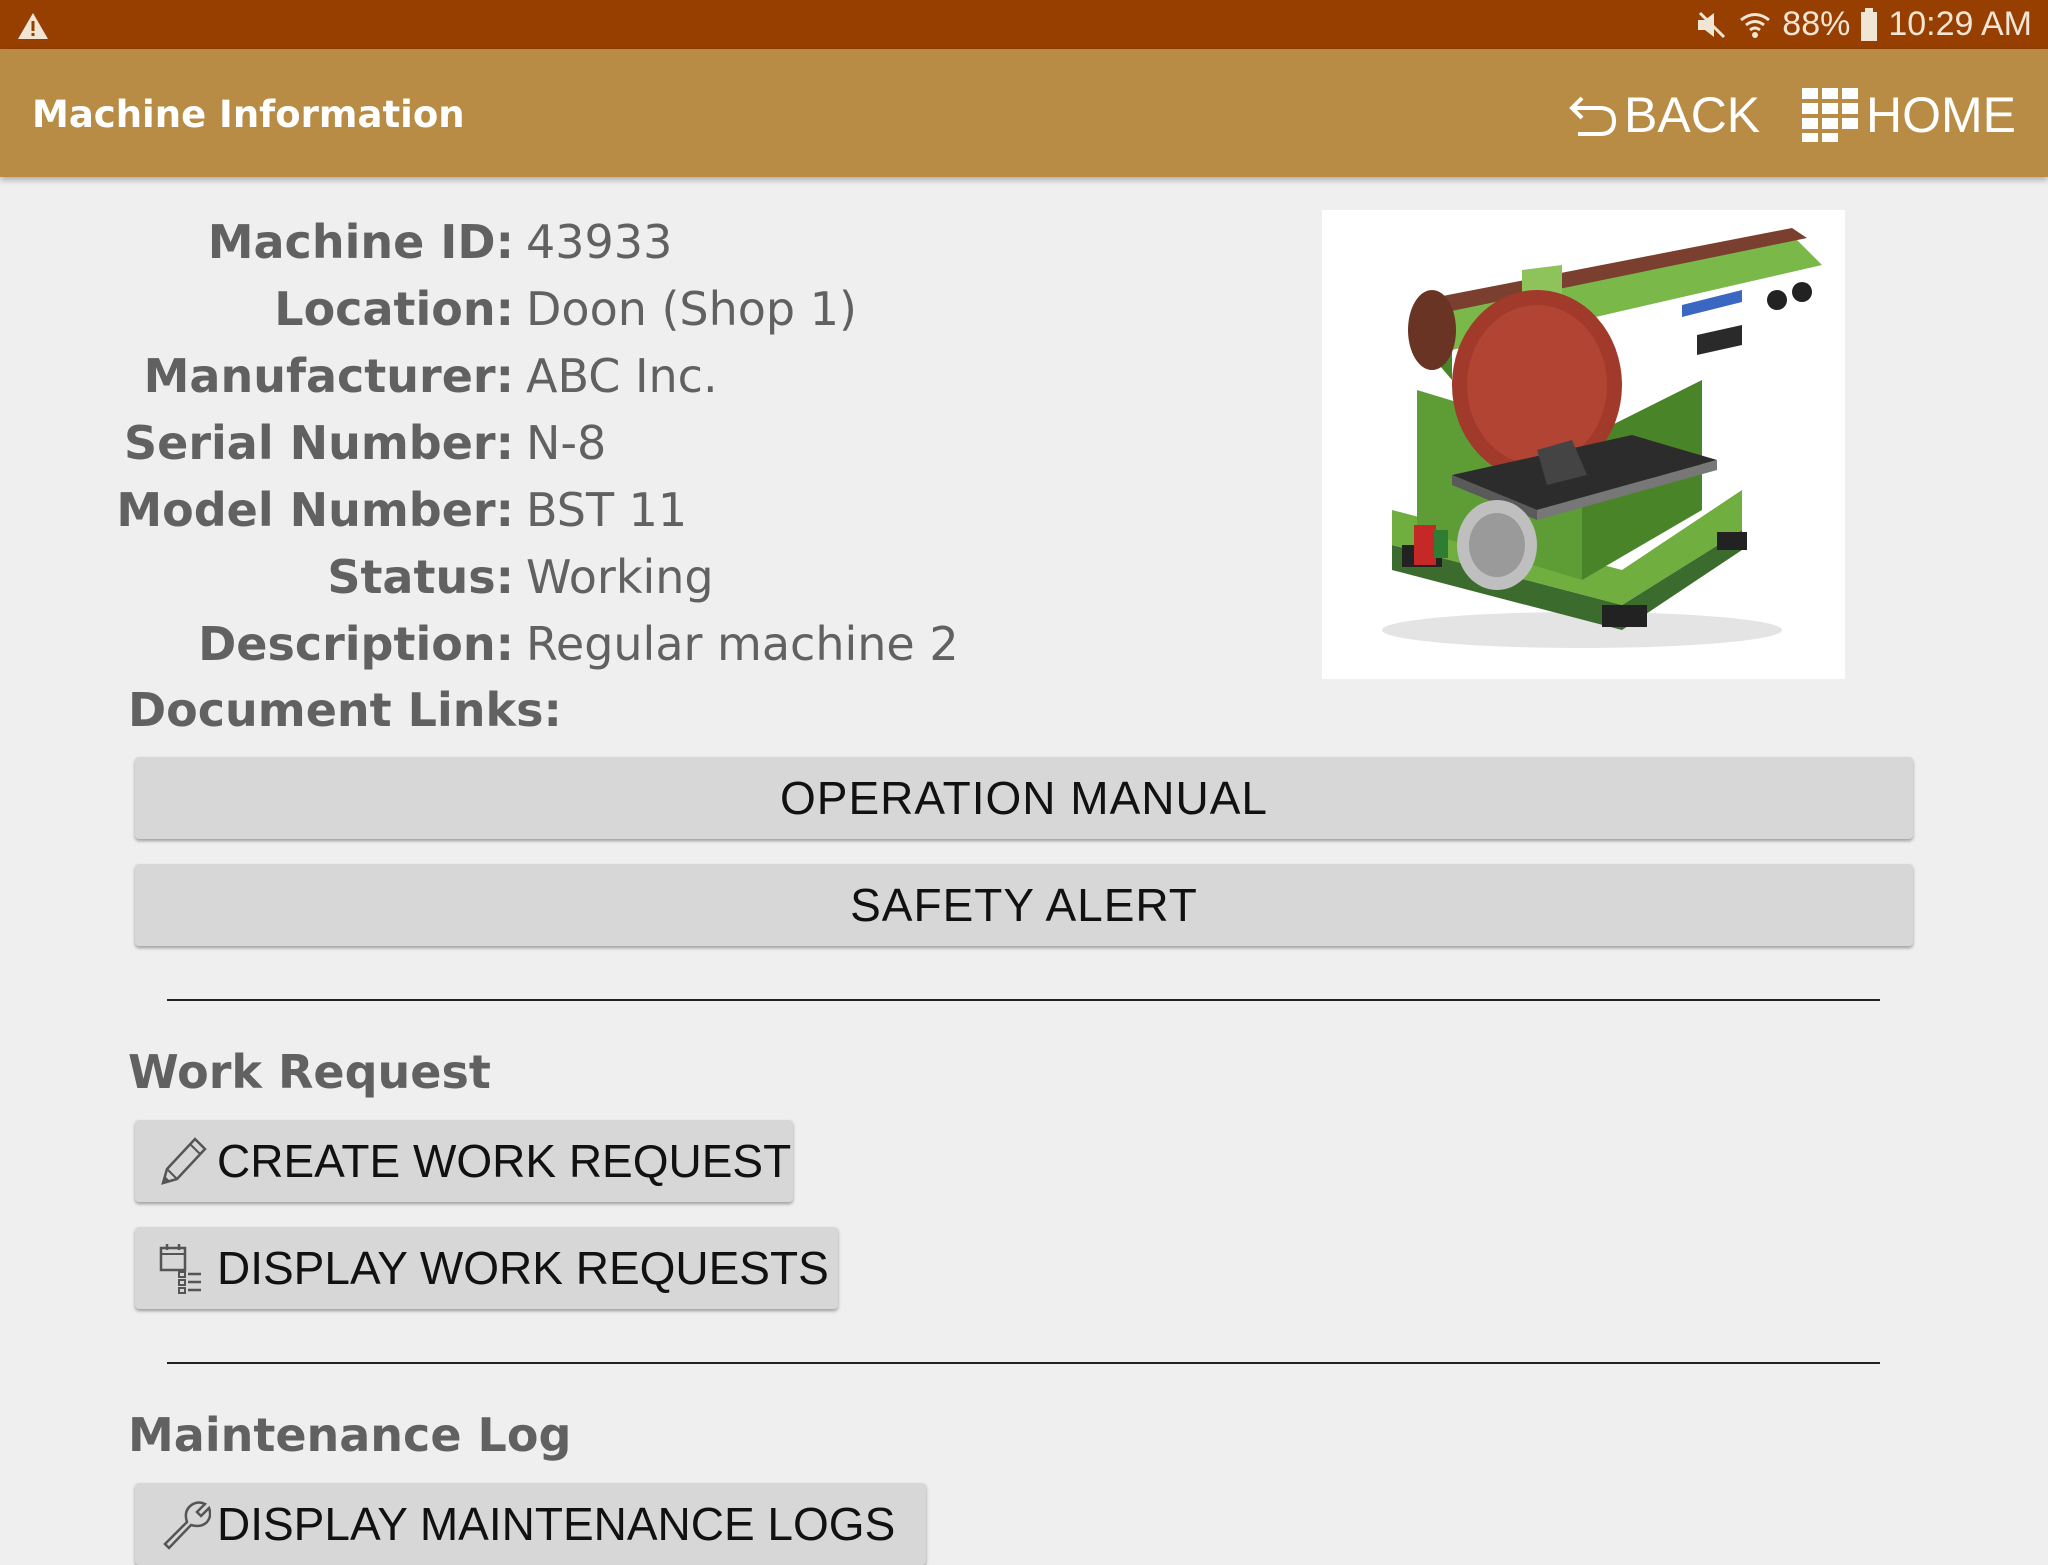  What do you see at coordinates (1816, 24) in the screenshot?
I see `battery-percentage: 88%` at bounding box center [1816, 24].